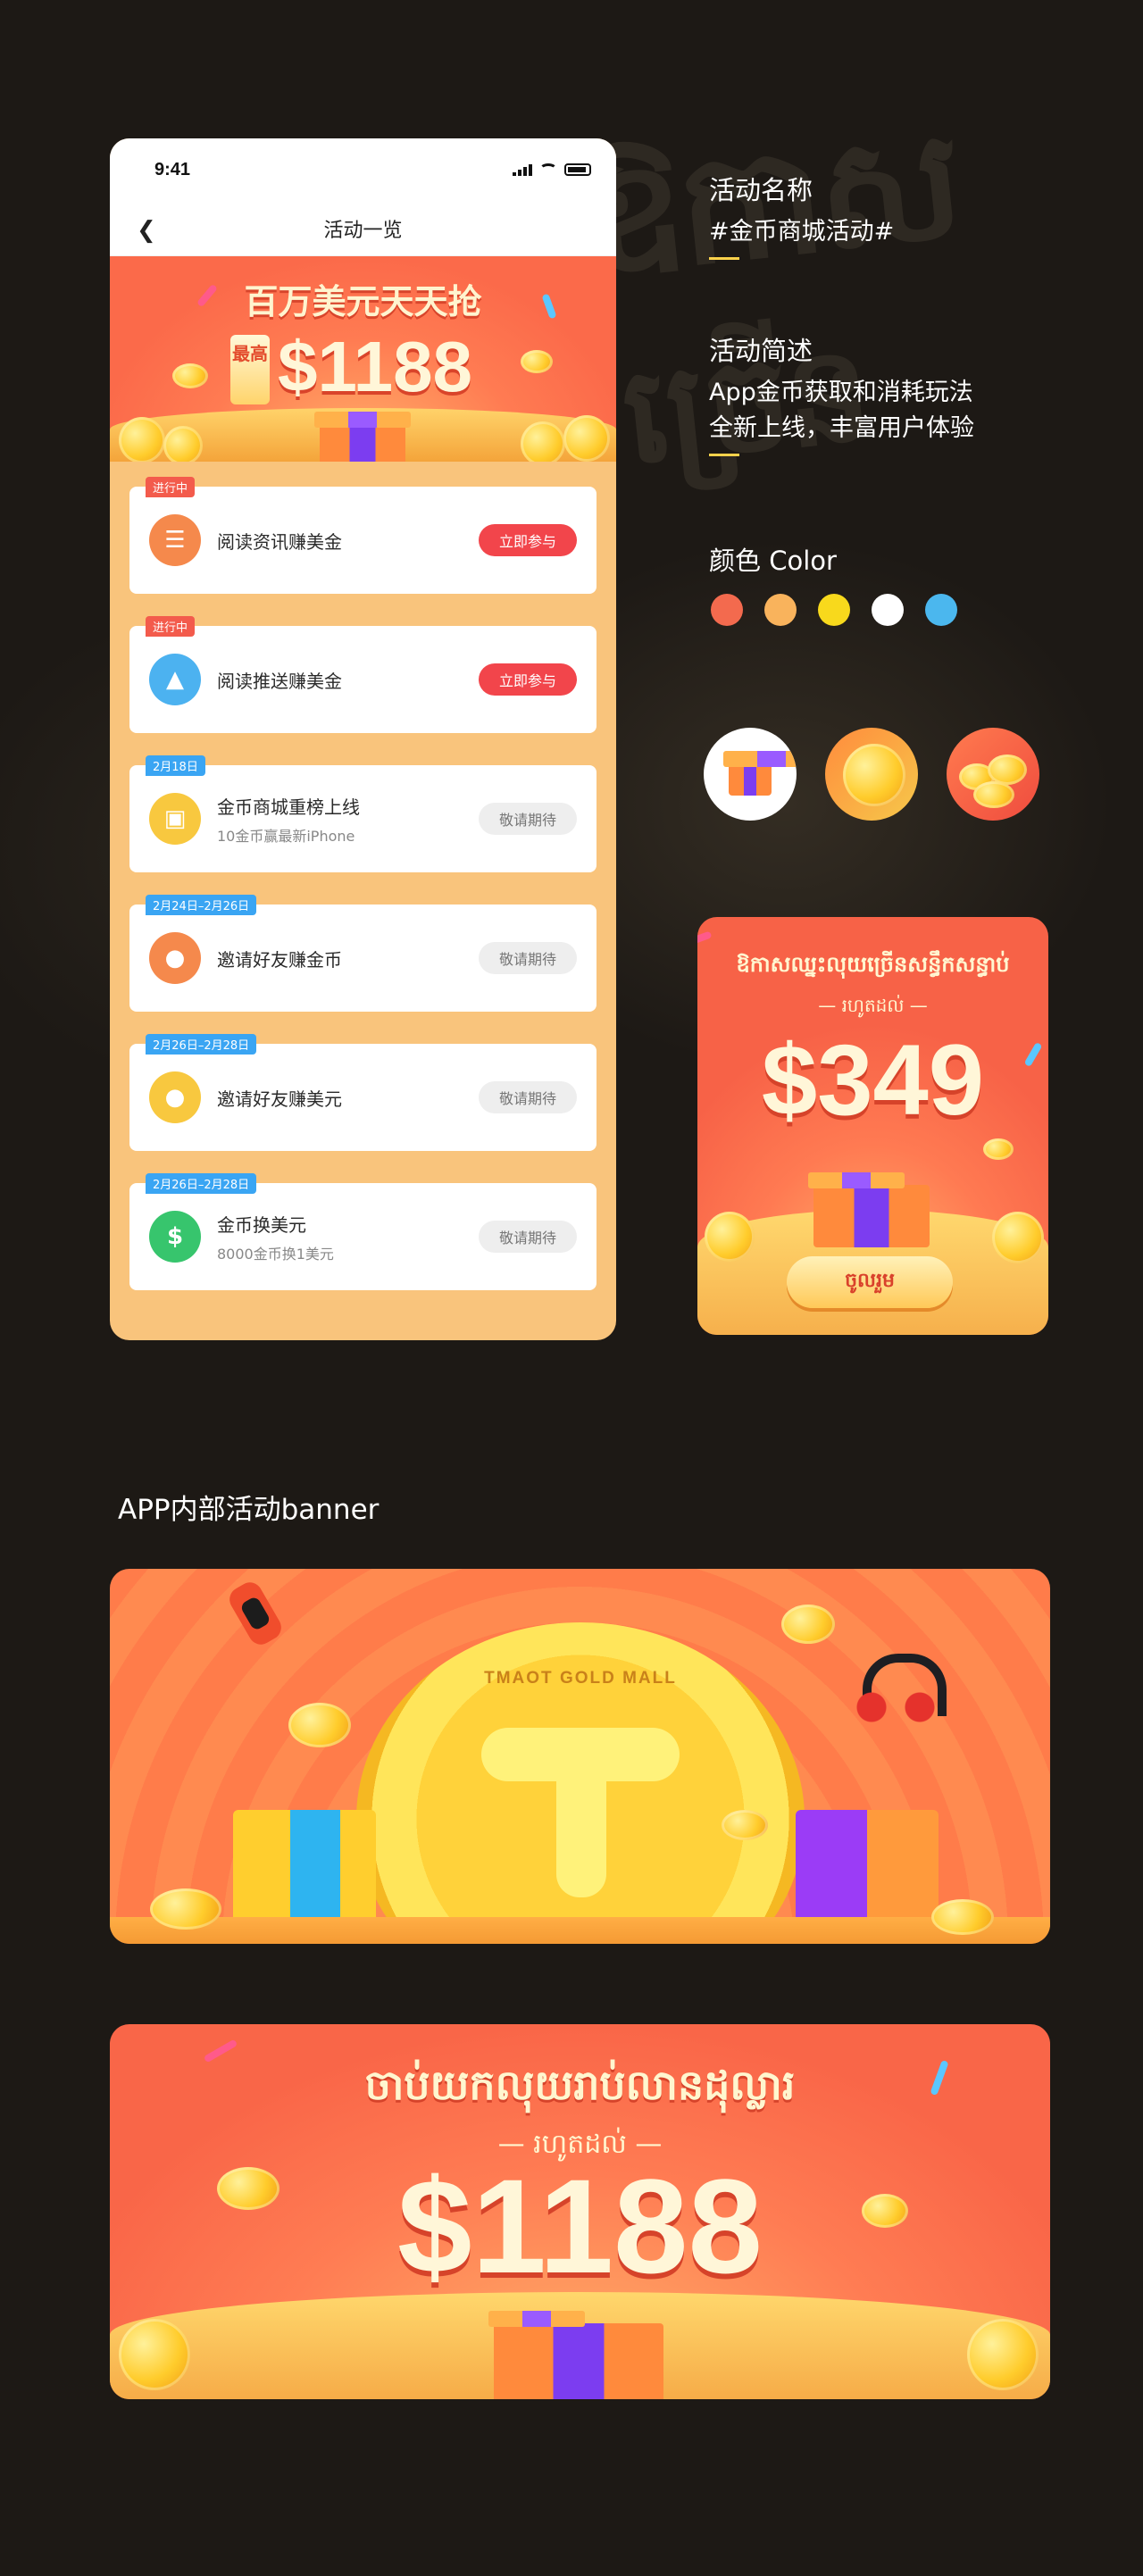 The width and height of the screenshot is (1143, 2576). What do you see at coordinates (279, 681) in the screenshot?
I see `card-title: 阅读推送赚美金` at bounding box center [279, 681].